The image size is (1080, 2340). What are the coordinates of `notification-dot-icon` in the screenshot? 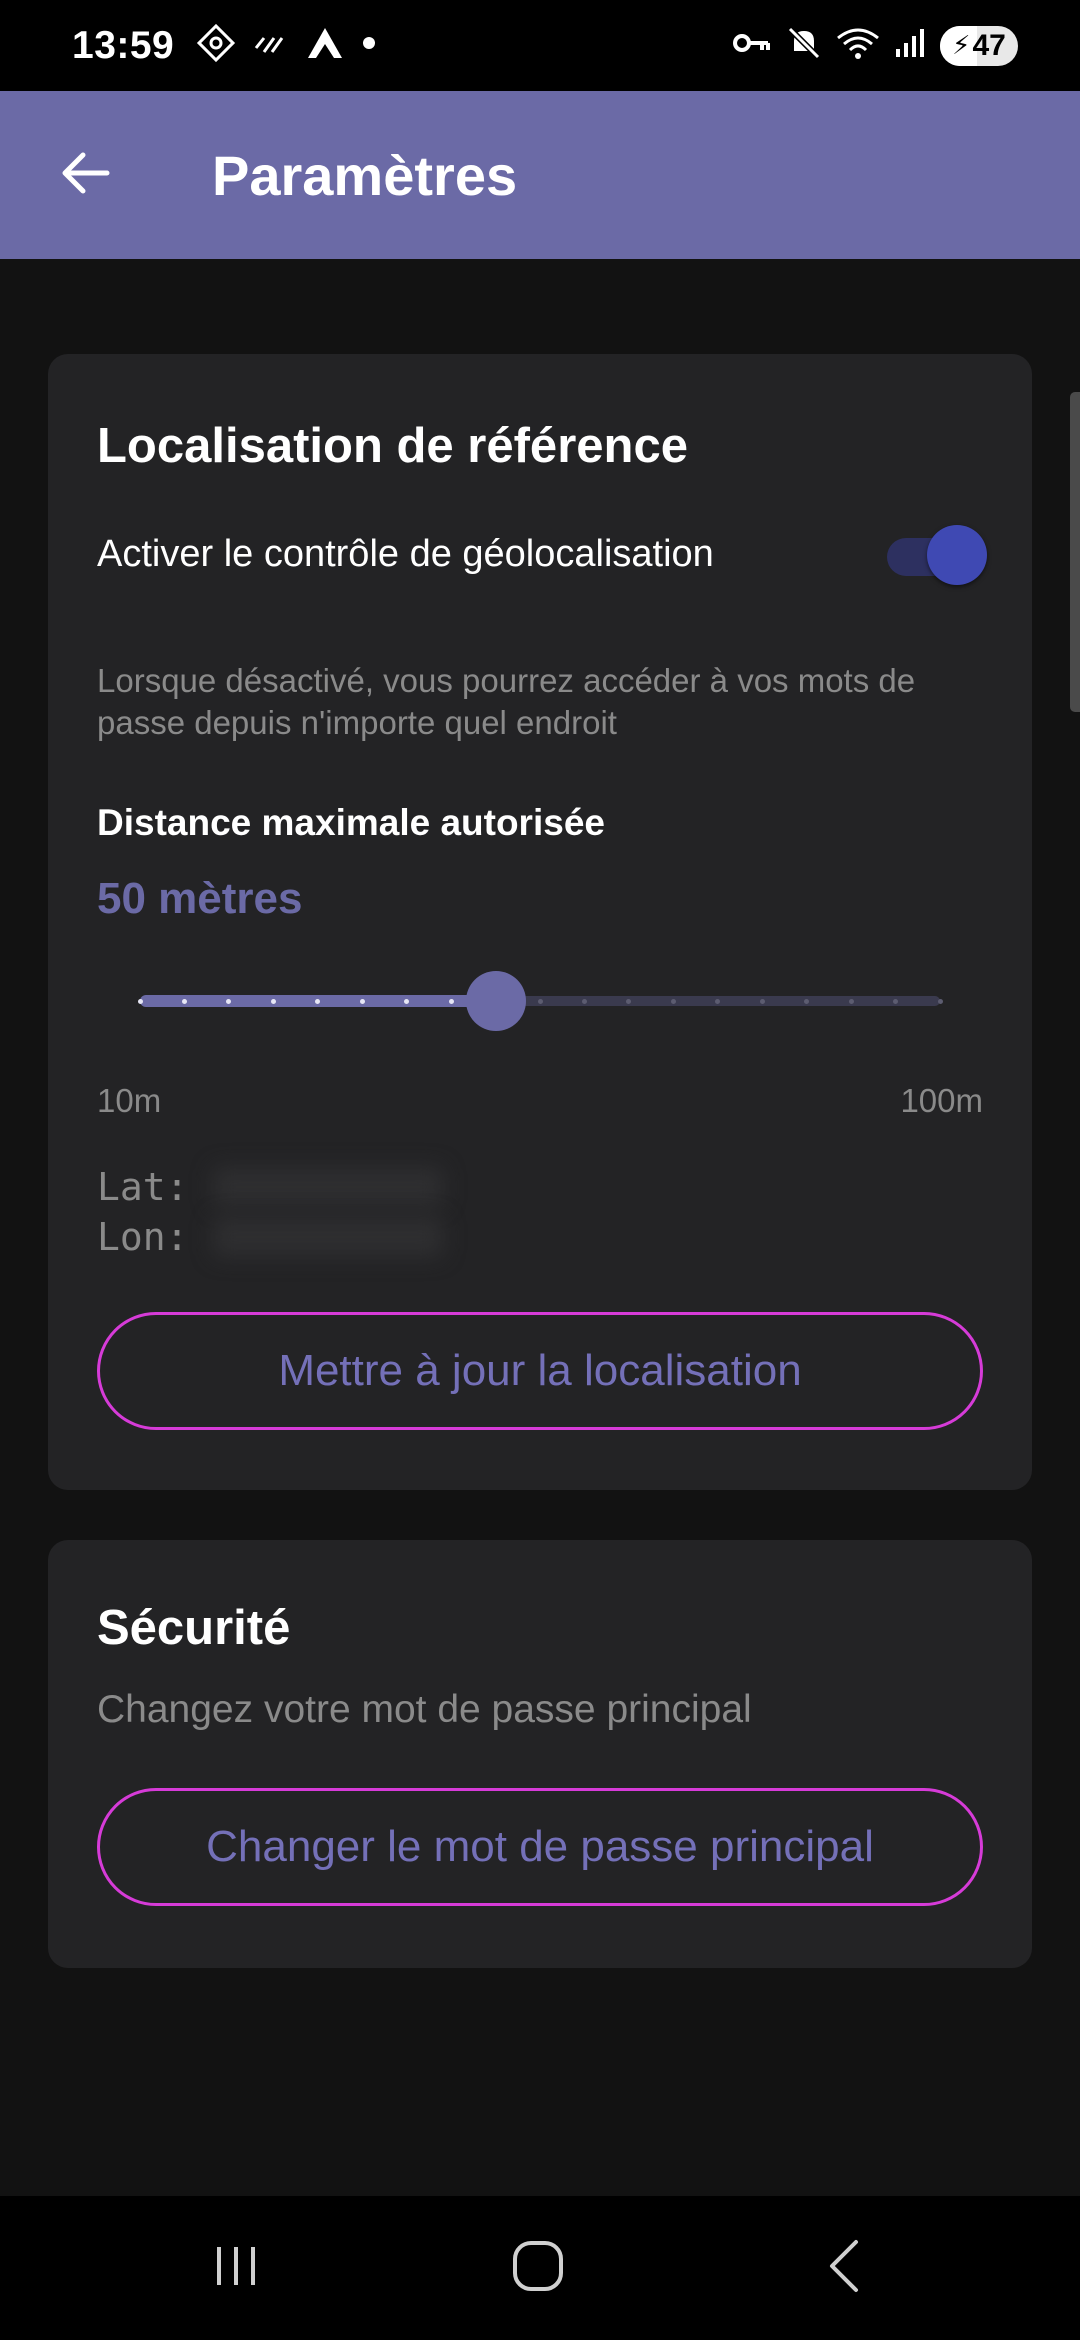 It's located at (369, 45).